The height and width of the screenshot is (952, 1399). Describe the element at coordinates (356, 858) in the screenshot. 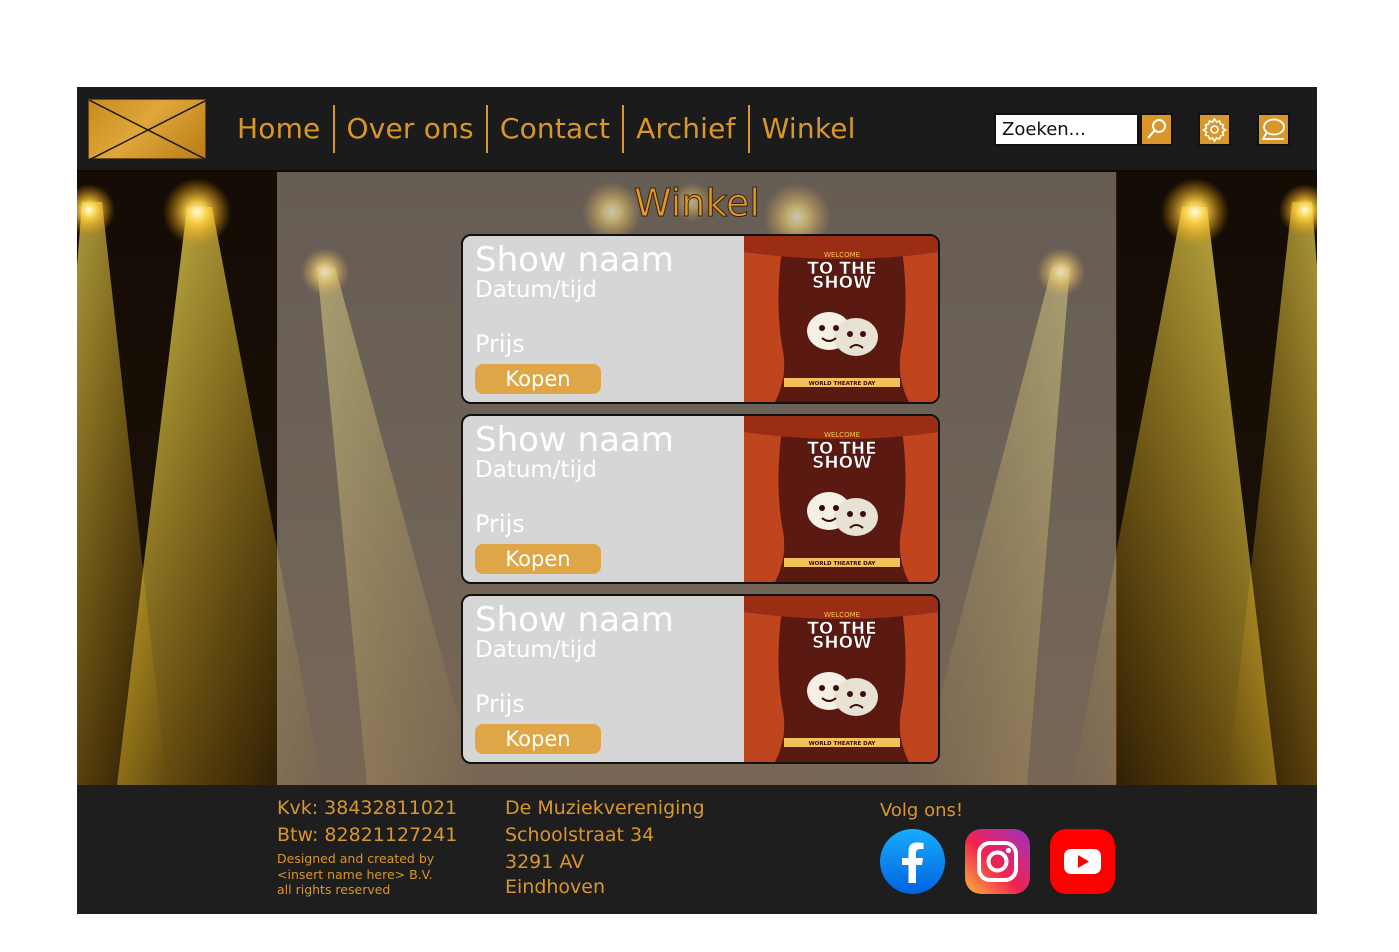

I see `credit-line: Designed and created by` at that location.